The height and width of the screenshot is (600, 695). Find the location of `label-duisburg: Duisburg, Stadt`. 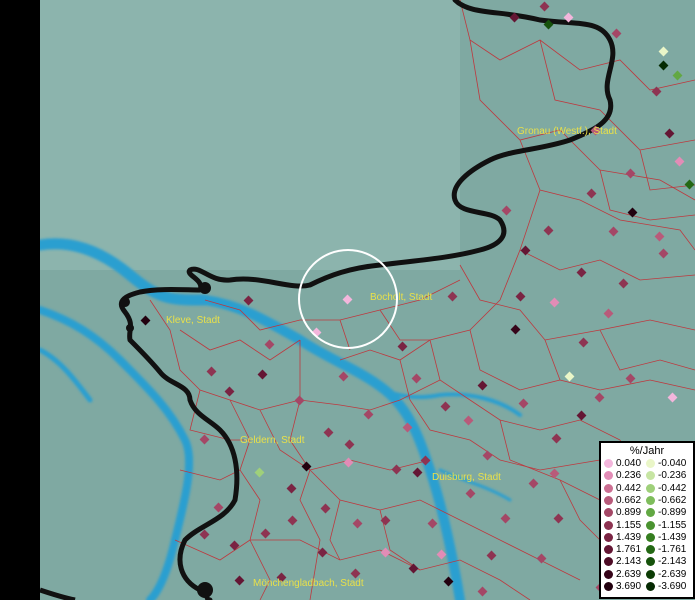

label-duisburg: Duisburg, Stadt is located at coordinates (466, 477).